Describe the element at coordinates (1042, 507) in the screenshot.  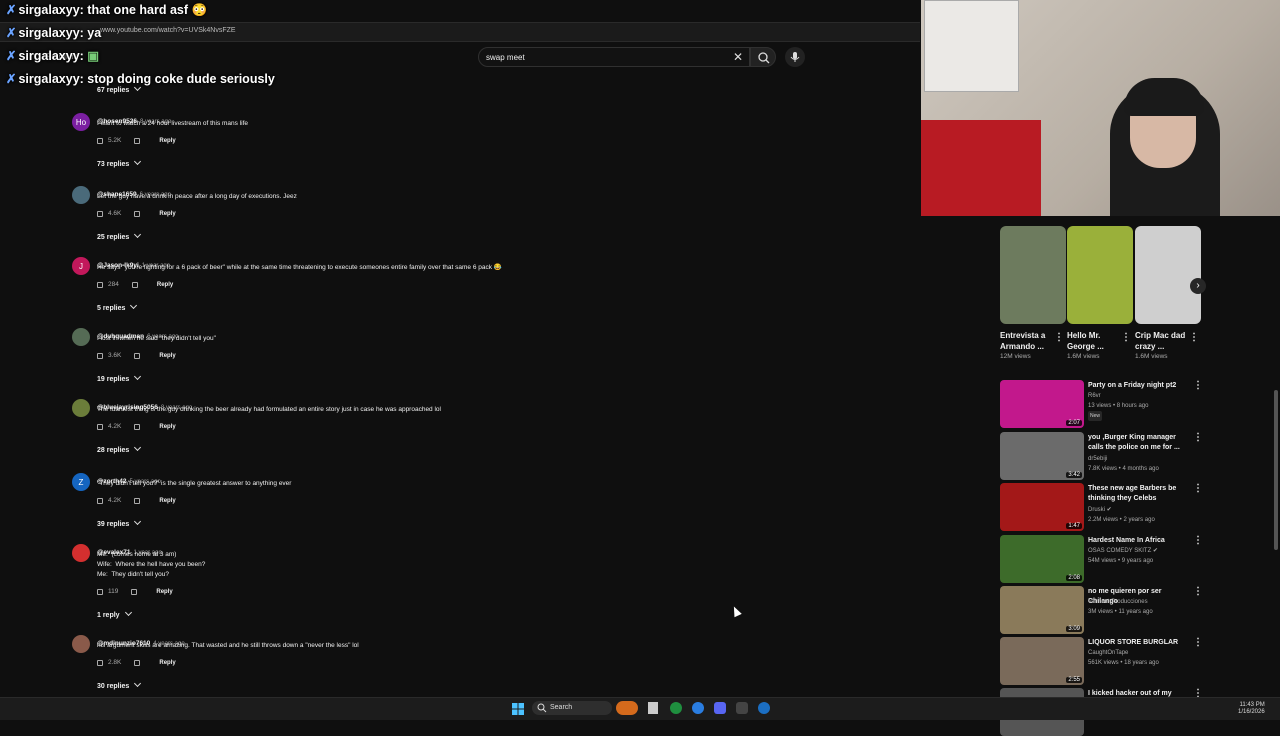
I see `video-thumbnail: 1:47` at that location.